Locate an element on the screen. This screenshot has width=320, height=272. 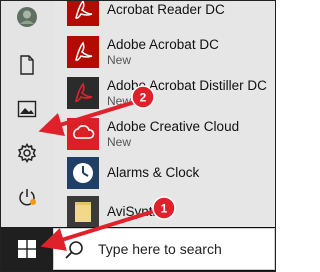
creative-cloud-icon is located at coordinates (83, 134).